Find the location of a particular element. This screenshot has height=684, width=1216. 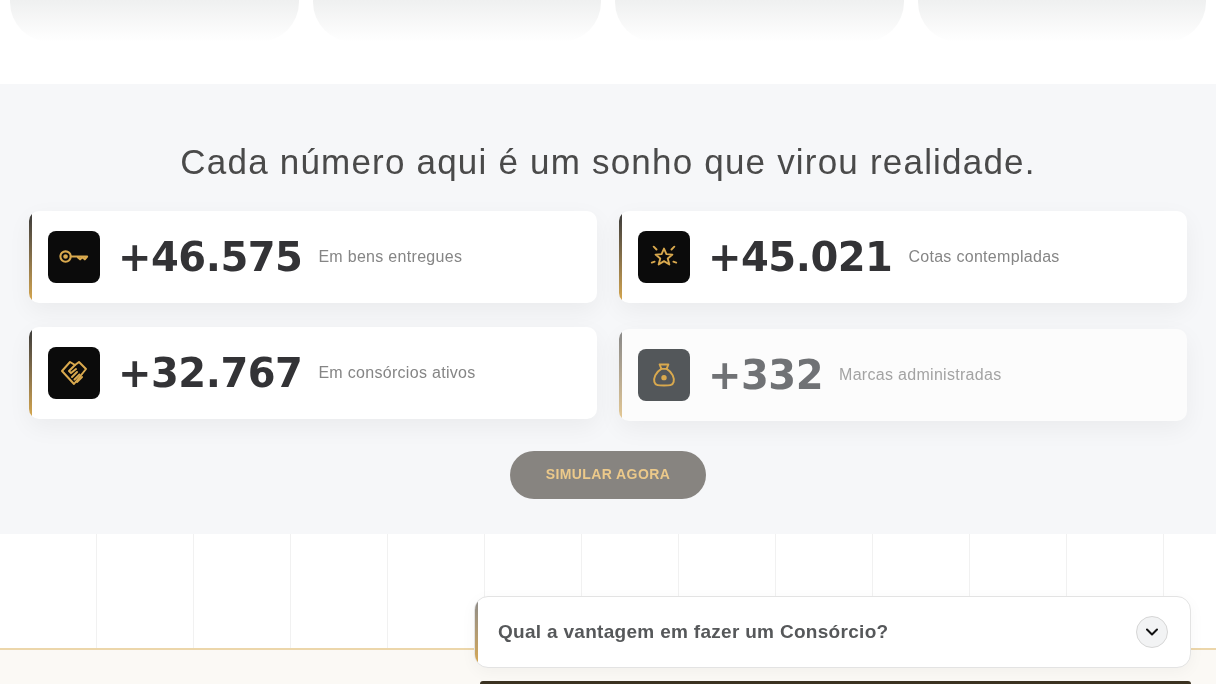

faq-question: Qual a vantagem em fazer um Consórcio? is located at coordinates (694, 631).